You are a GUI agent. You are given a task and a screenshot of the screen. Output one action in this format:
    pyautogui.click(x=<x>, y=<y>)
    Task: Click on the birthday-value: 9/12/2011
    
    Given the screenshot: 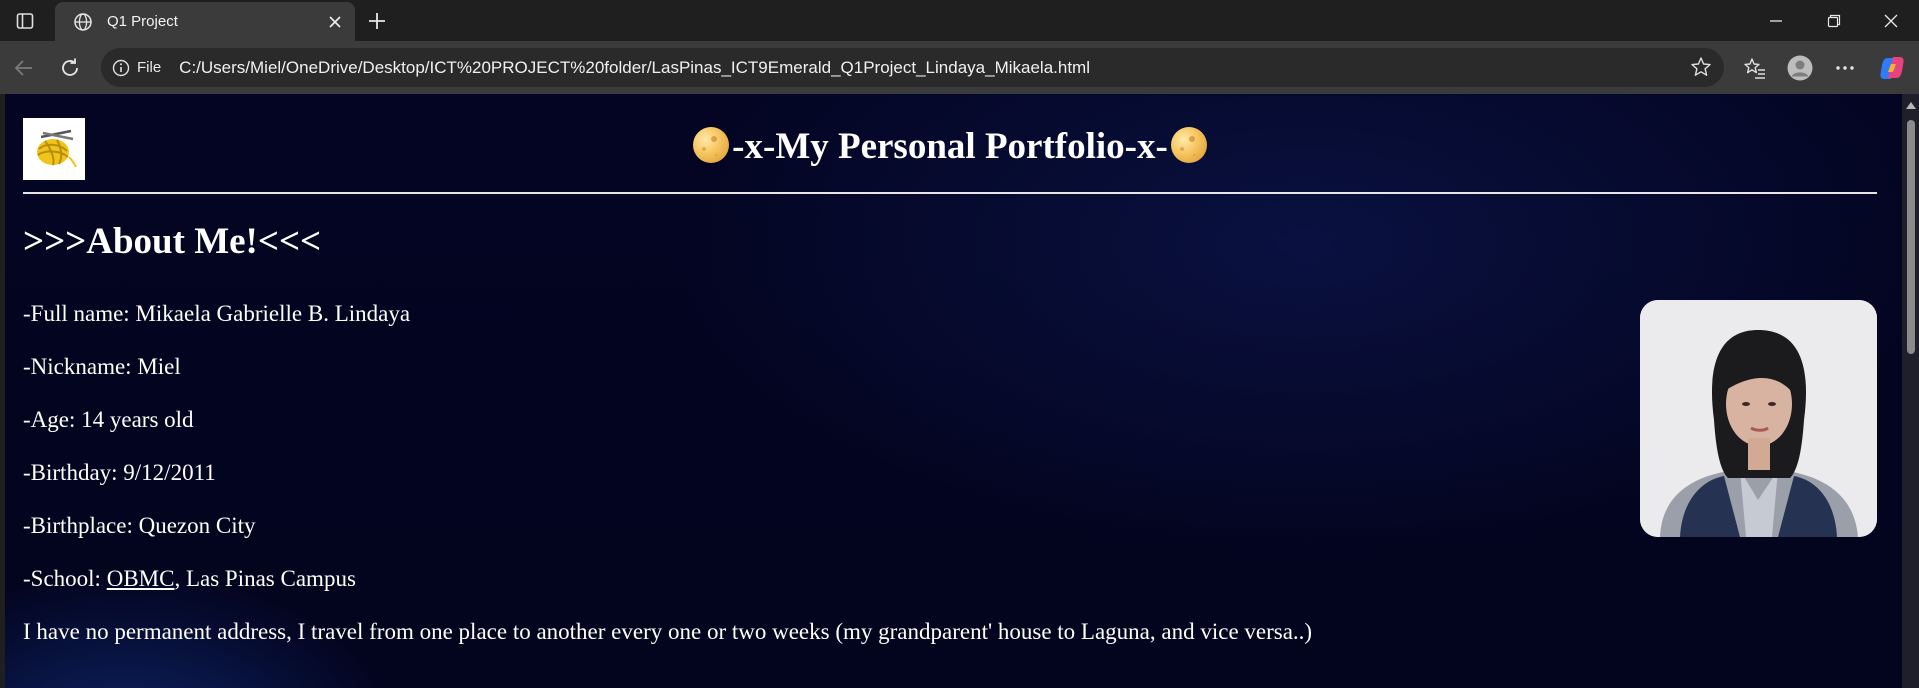 What is the action you would take?
    pyautogui.click(x=169, y=472)
    